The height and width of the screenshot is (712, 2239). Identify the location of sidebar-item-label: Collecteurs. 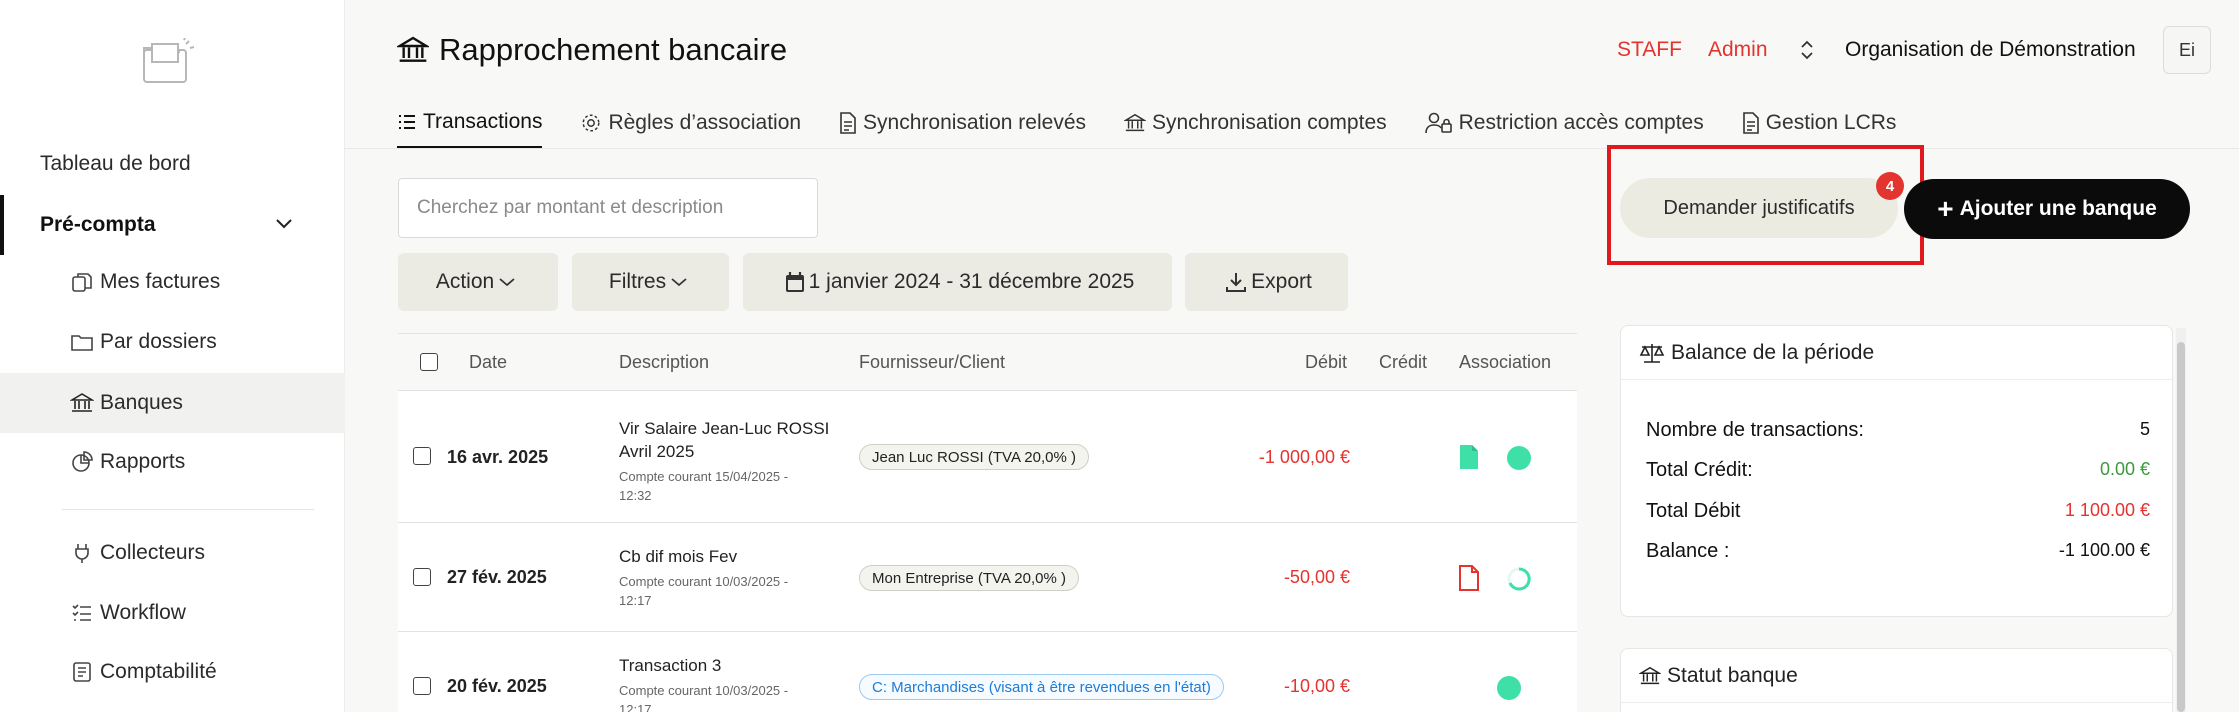
(153, 552).